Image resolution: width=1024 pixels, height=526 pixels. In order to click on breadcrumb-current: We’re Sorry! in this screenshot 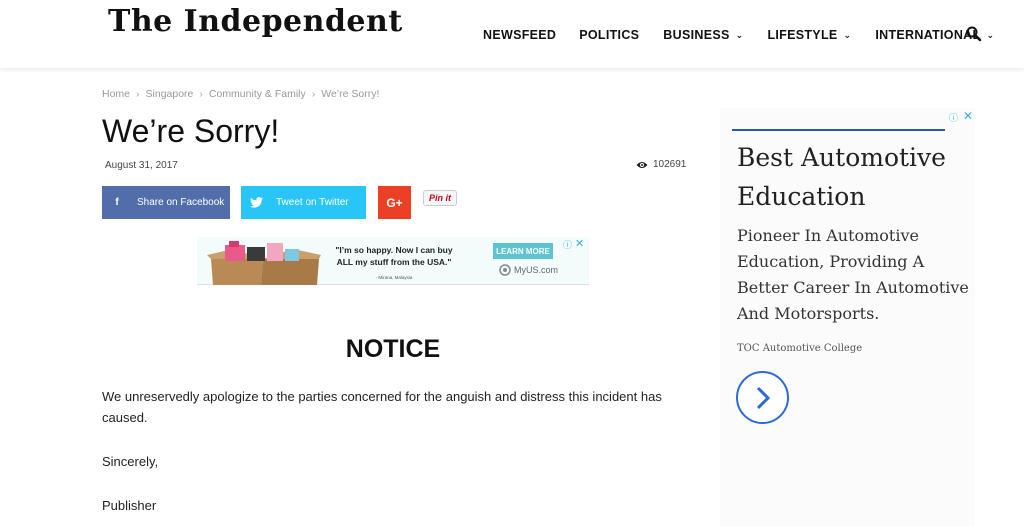, I will do `click(350, 94)`.